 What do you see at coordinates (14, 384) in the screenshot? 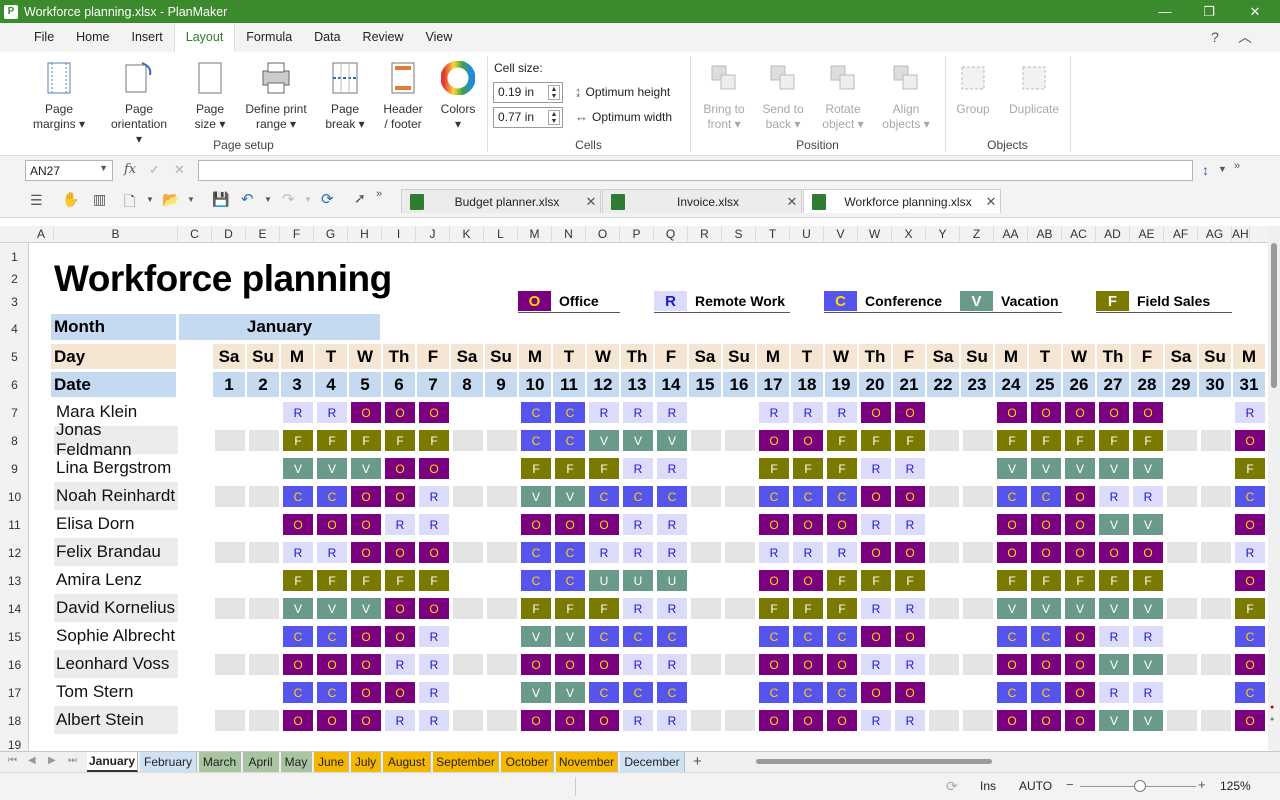
I see `row-header: 6` at bounding box center [14, 384].